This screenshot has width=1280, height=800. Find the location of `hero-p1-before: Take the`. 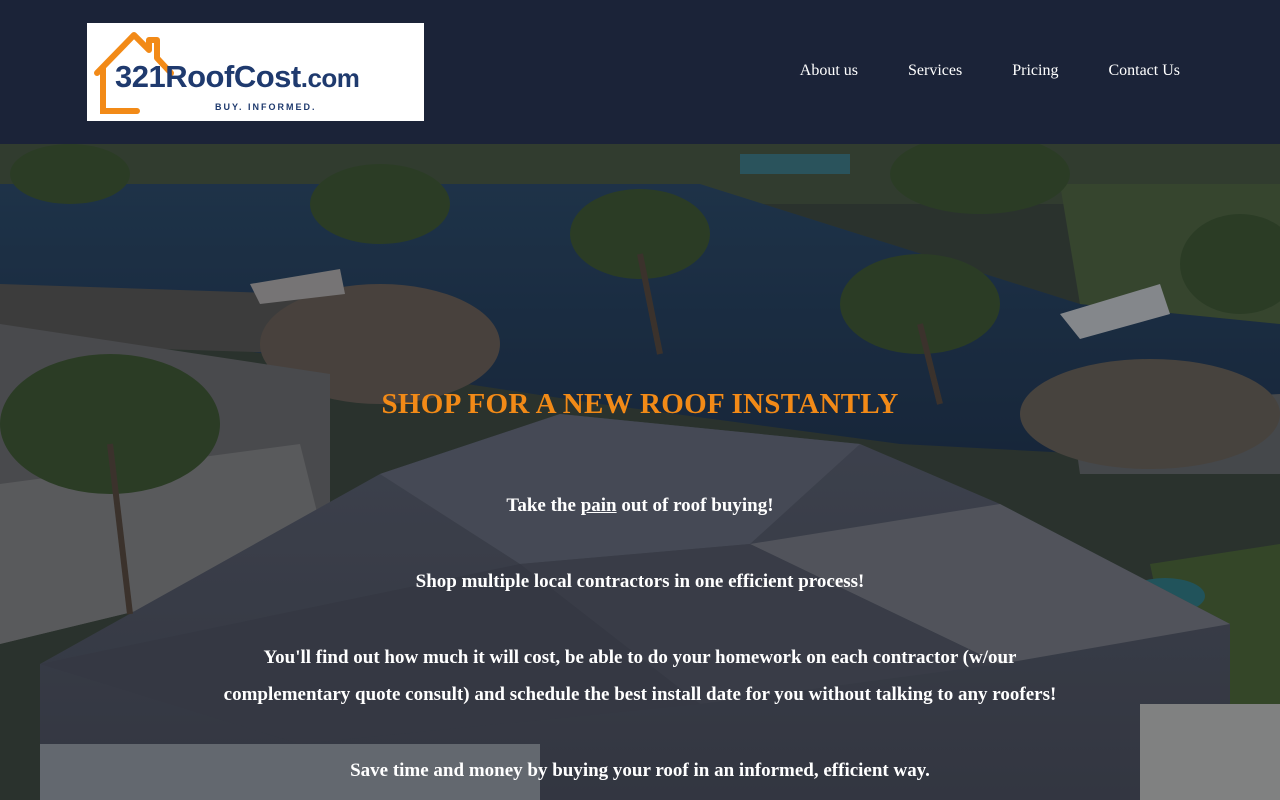

hero-p1-before: Take the is located at coordinates (543, 505).